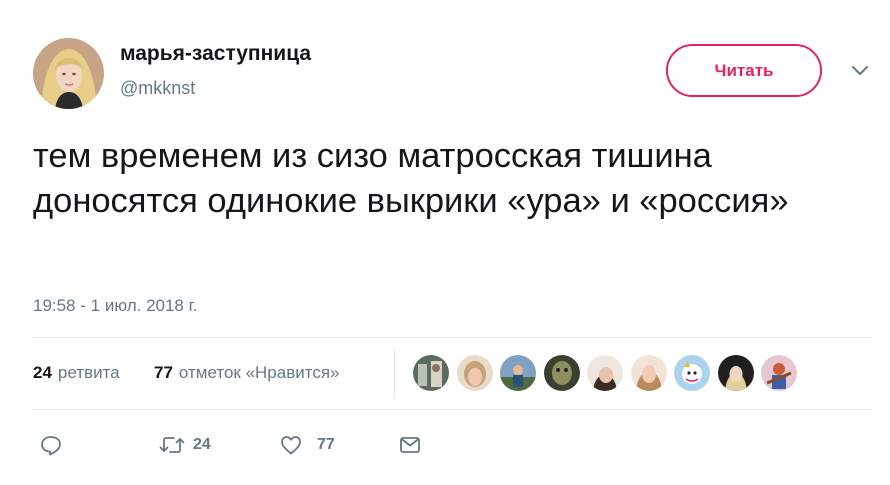 The height and width of the screenshot is (485, 890). Describe the element at coordinates (291, 445) in the screenshot. I see `heart-icon` at that location.